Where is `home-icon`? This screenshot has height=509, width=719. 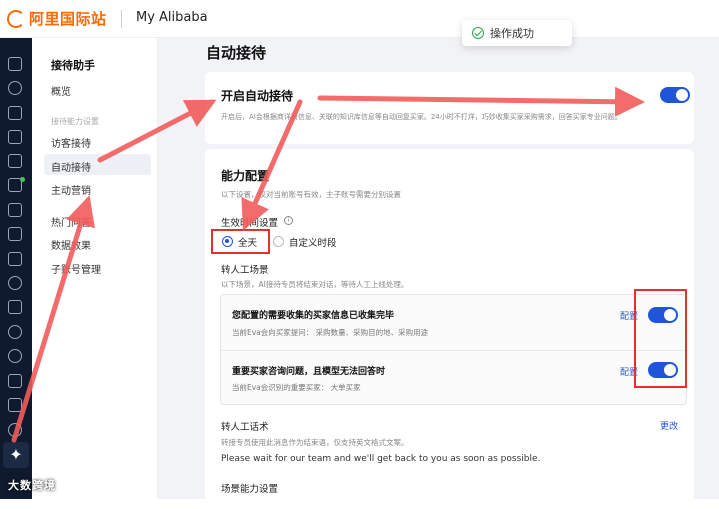 home-icon is located at coordinates (15, 64).